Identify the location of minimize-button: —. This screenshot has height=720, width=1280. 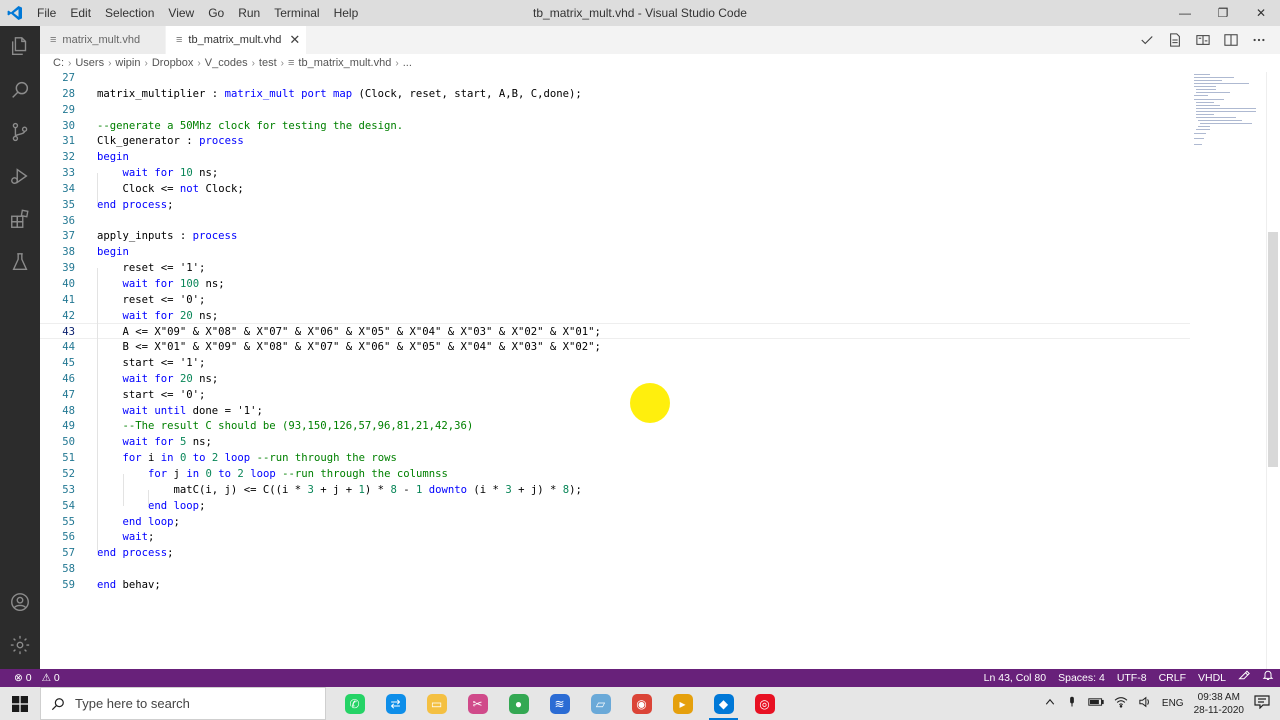
(1185, 13).